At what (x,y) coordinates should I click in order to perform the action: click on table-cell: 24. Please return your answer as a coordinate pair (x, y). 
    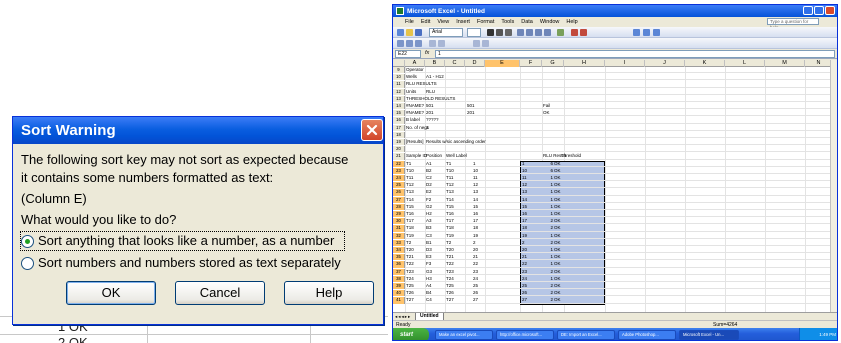
    Looking at the image, I should click on (475, 279).